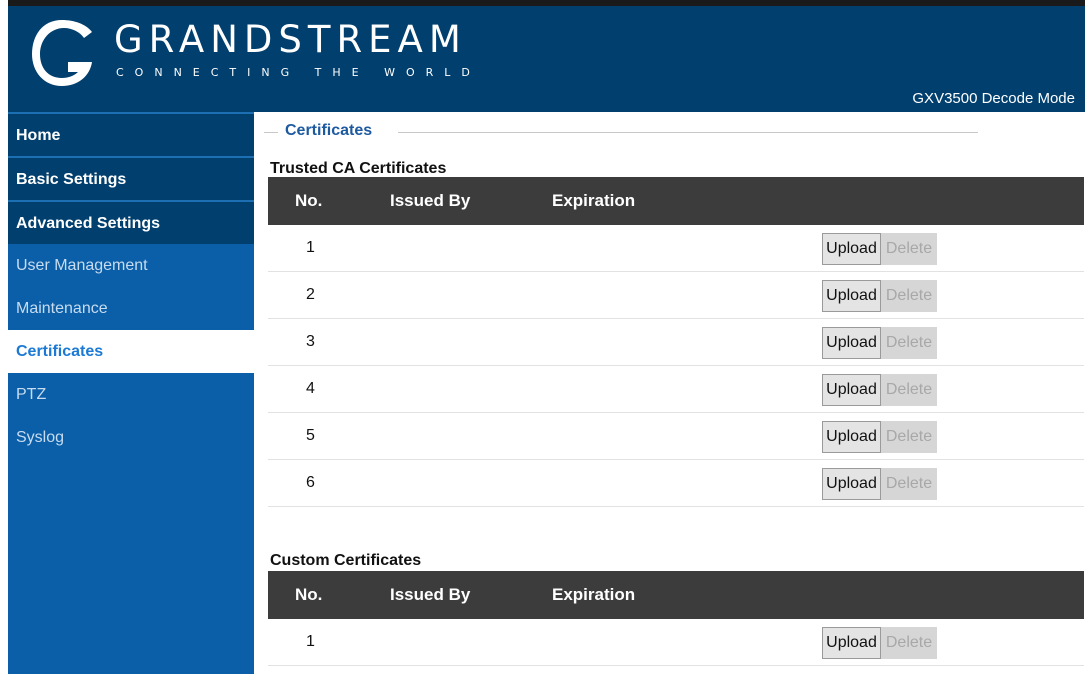 The width and height of the screenshot is (1085, 674). Describe the element at coordinates (676, 295) in the screenshot. I see `table-row: 2 Upload Delete` at that location.